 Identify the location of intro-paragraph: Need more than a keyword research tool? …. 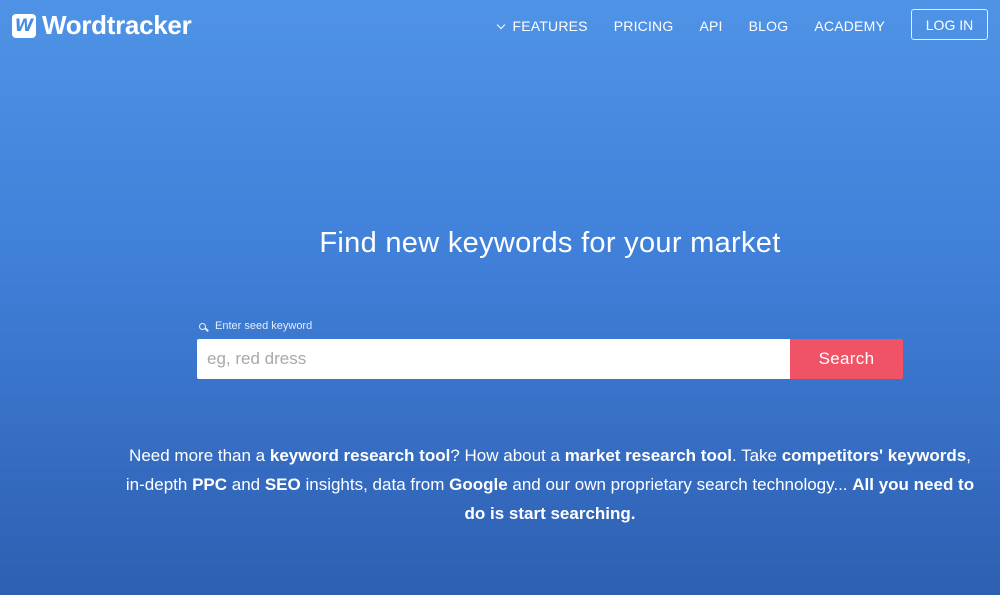
(550, 484).